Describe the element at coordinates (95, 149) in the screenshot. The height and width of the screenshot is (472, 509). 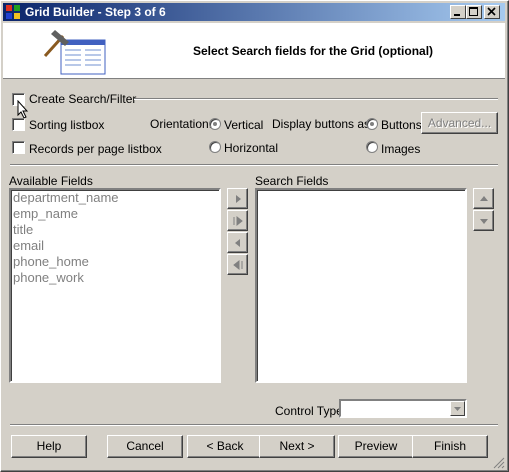
I see `records-per-page-label: Records per page listbox` at that location.